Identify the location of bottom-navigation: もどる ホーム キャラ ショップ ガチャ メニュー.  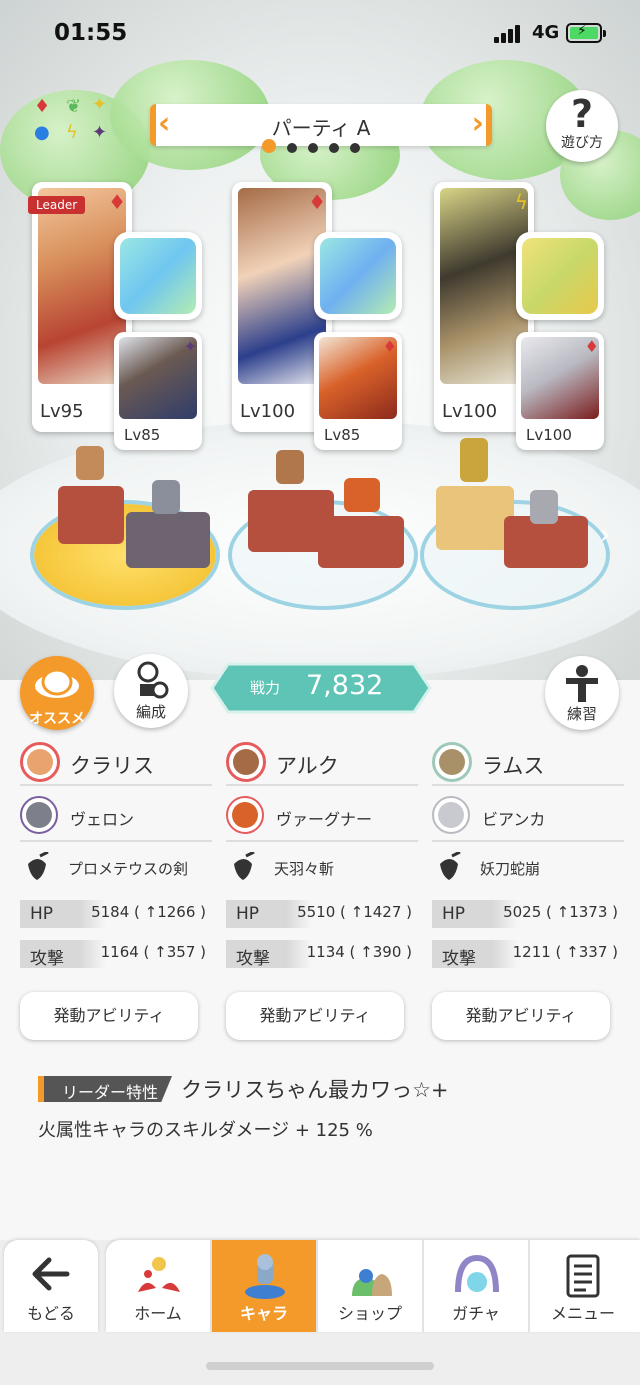
(320, 1312).